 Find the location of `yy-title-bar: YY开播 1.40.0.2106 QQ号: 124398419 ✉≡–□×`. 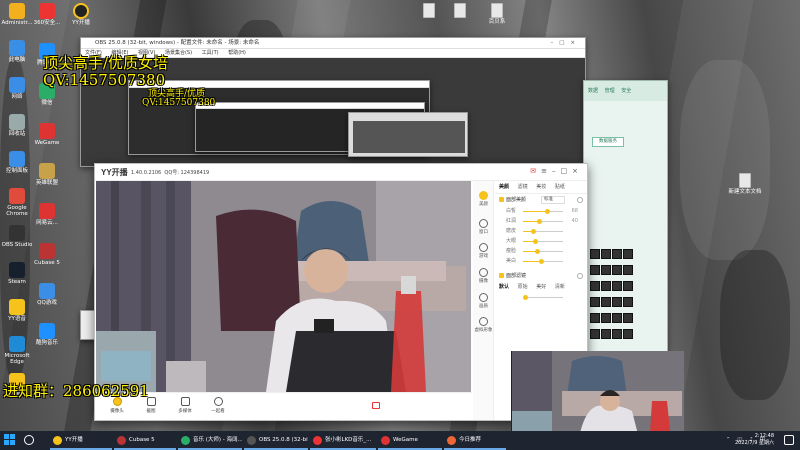

yy-title-bar: YY开播 1.40.0.2106 QQ号: 124398419 ✉≡–□× is located at coordinates (341, 172).